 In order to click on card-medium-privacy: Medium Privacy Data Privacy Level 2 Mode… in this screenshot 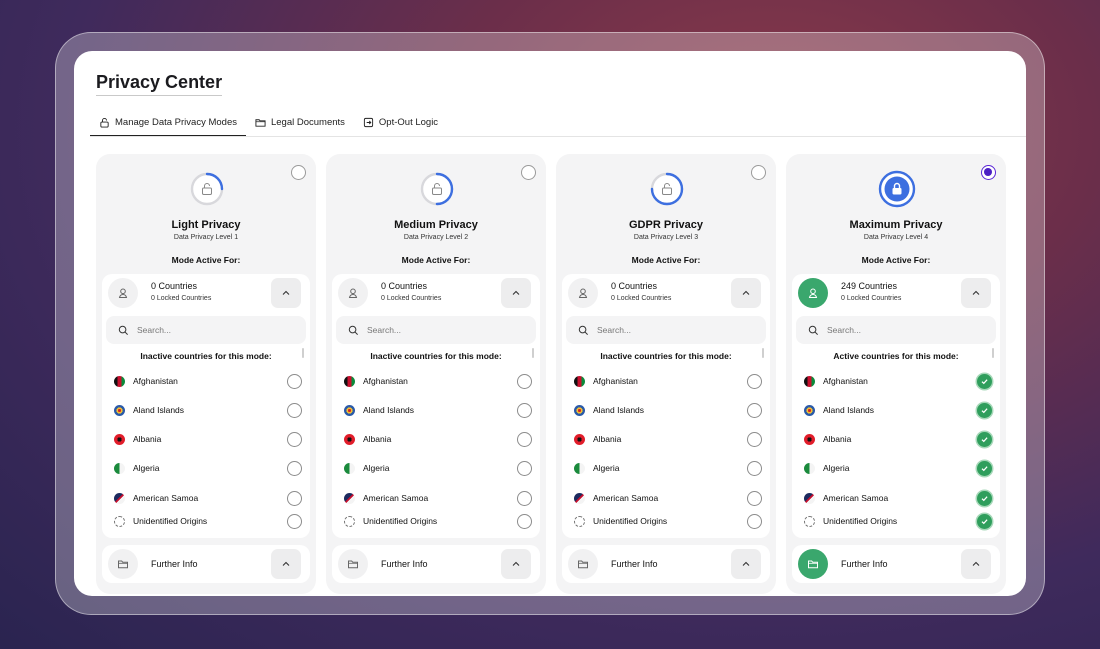, I will do `click(436, 374)`.